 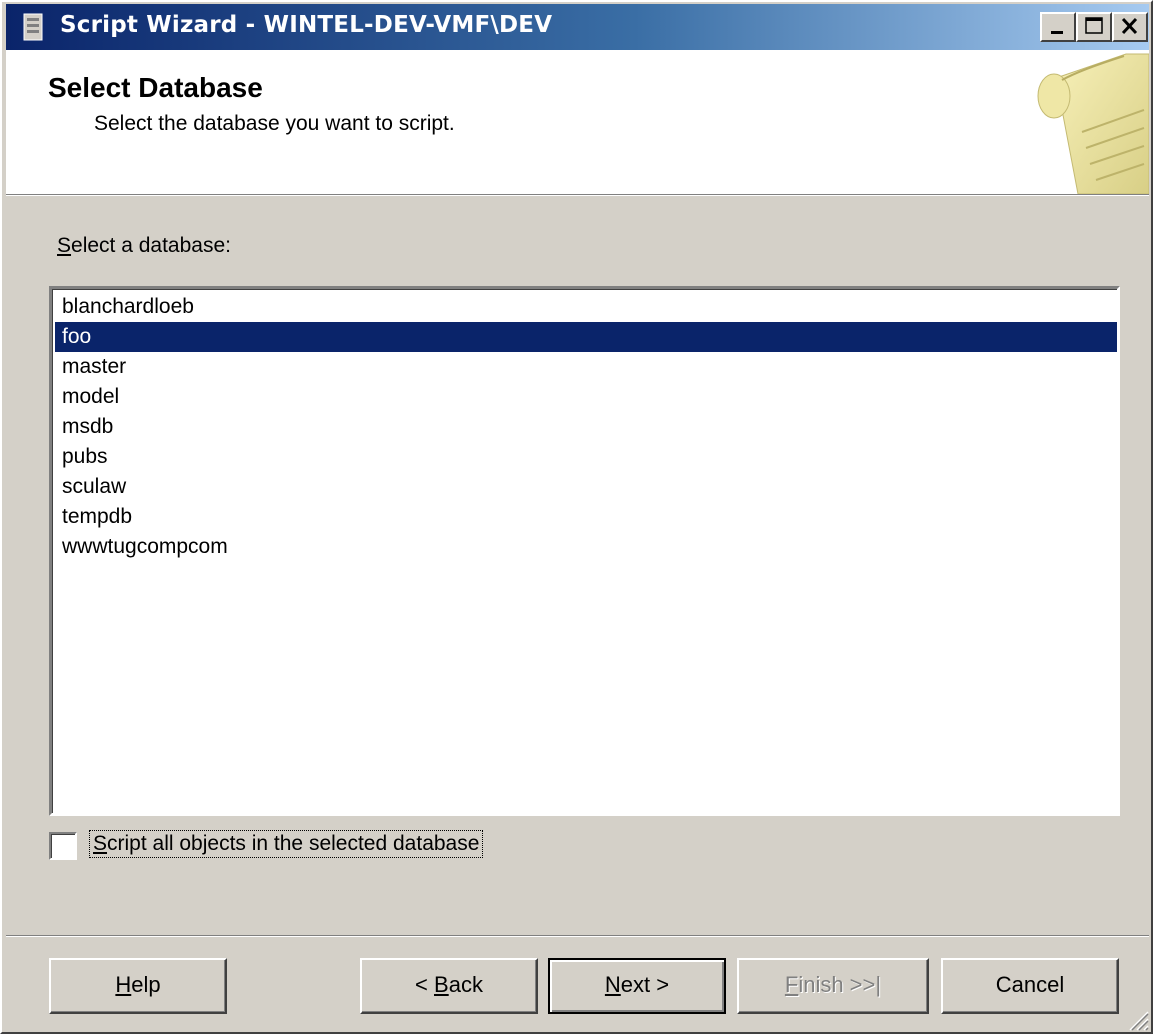 I want to click on list-item: master, so click(x=586, y=367).